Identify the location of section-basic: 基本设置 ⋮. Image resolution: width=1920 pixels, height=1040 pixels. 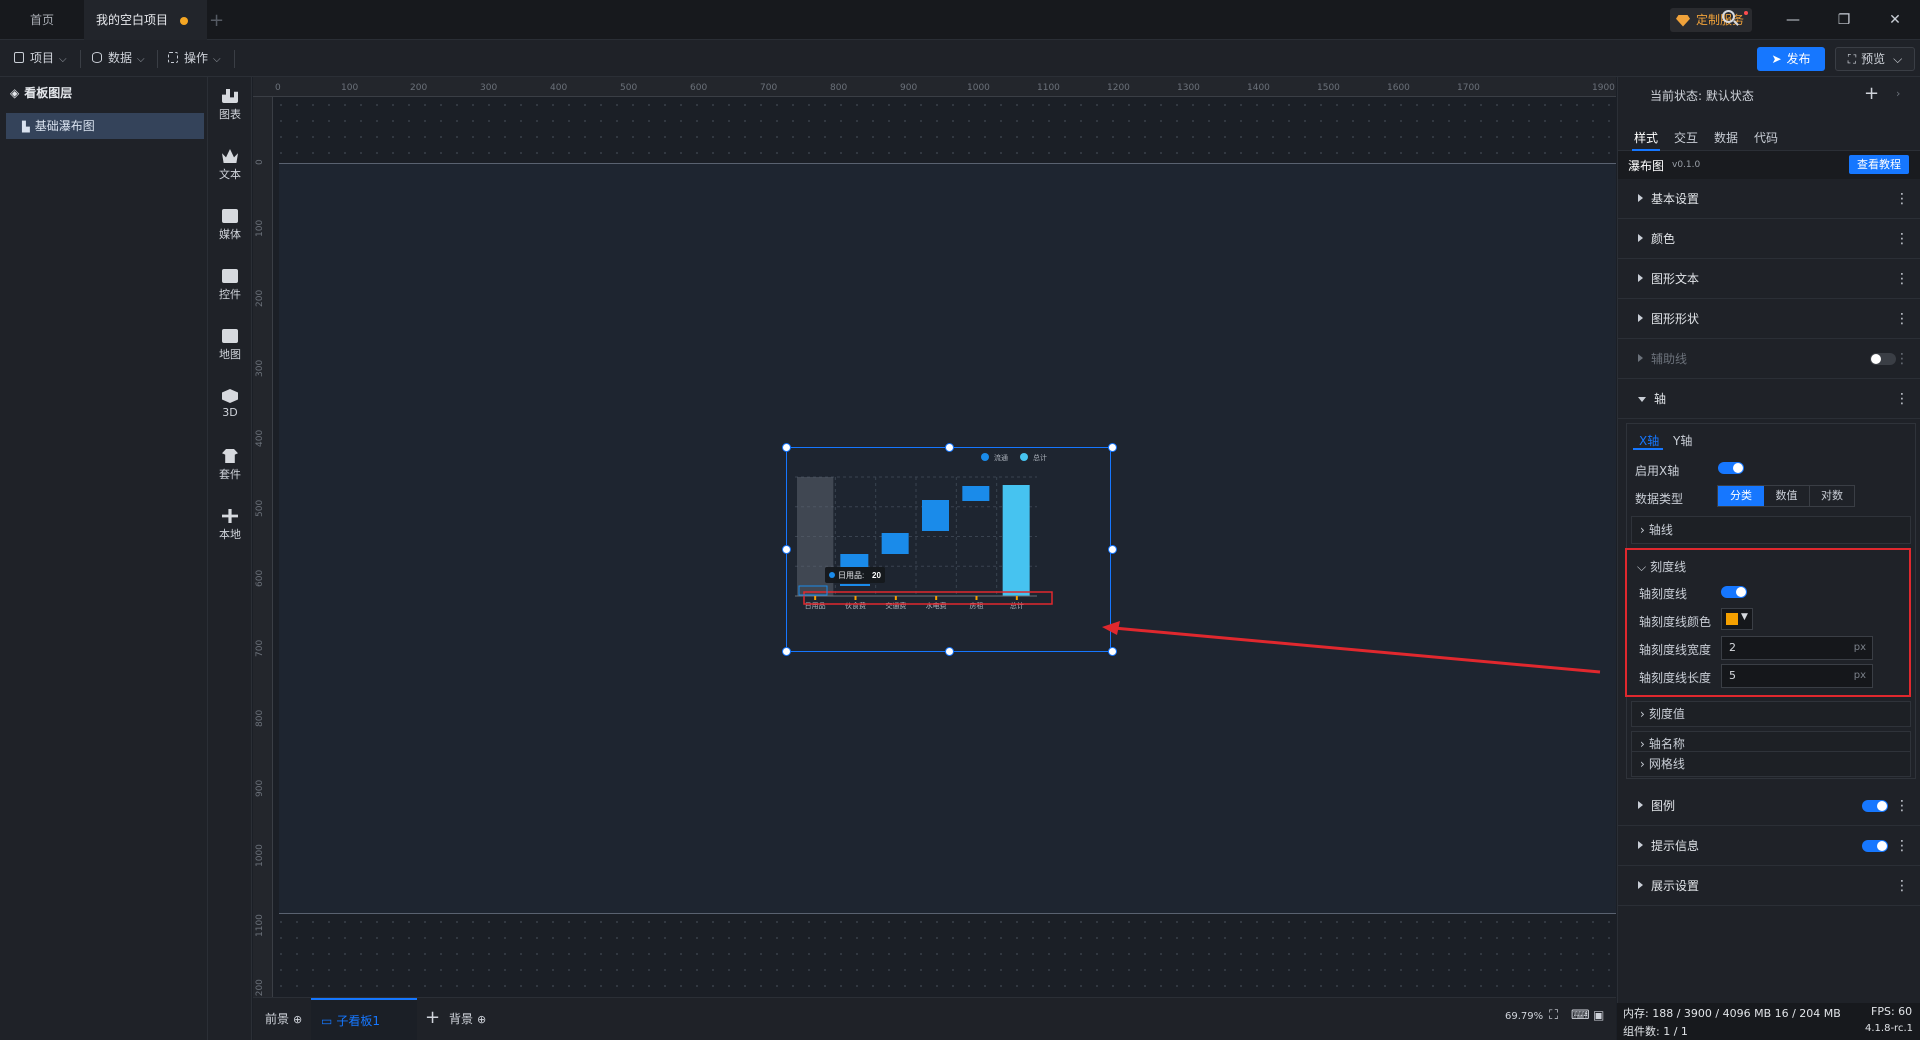
(1769, 199).